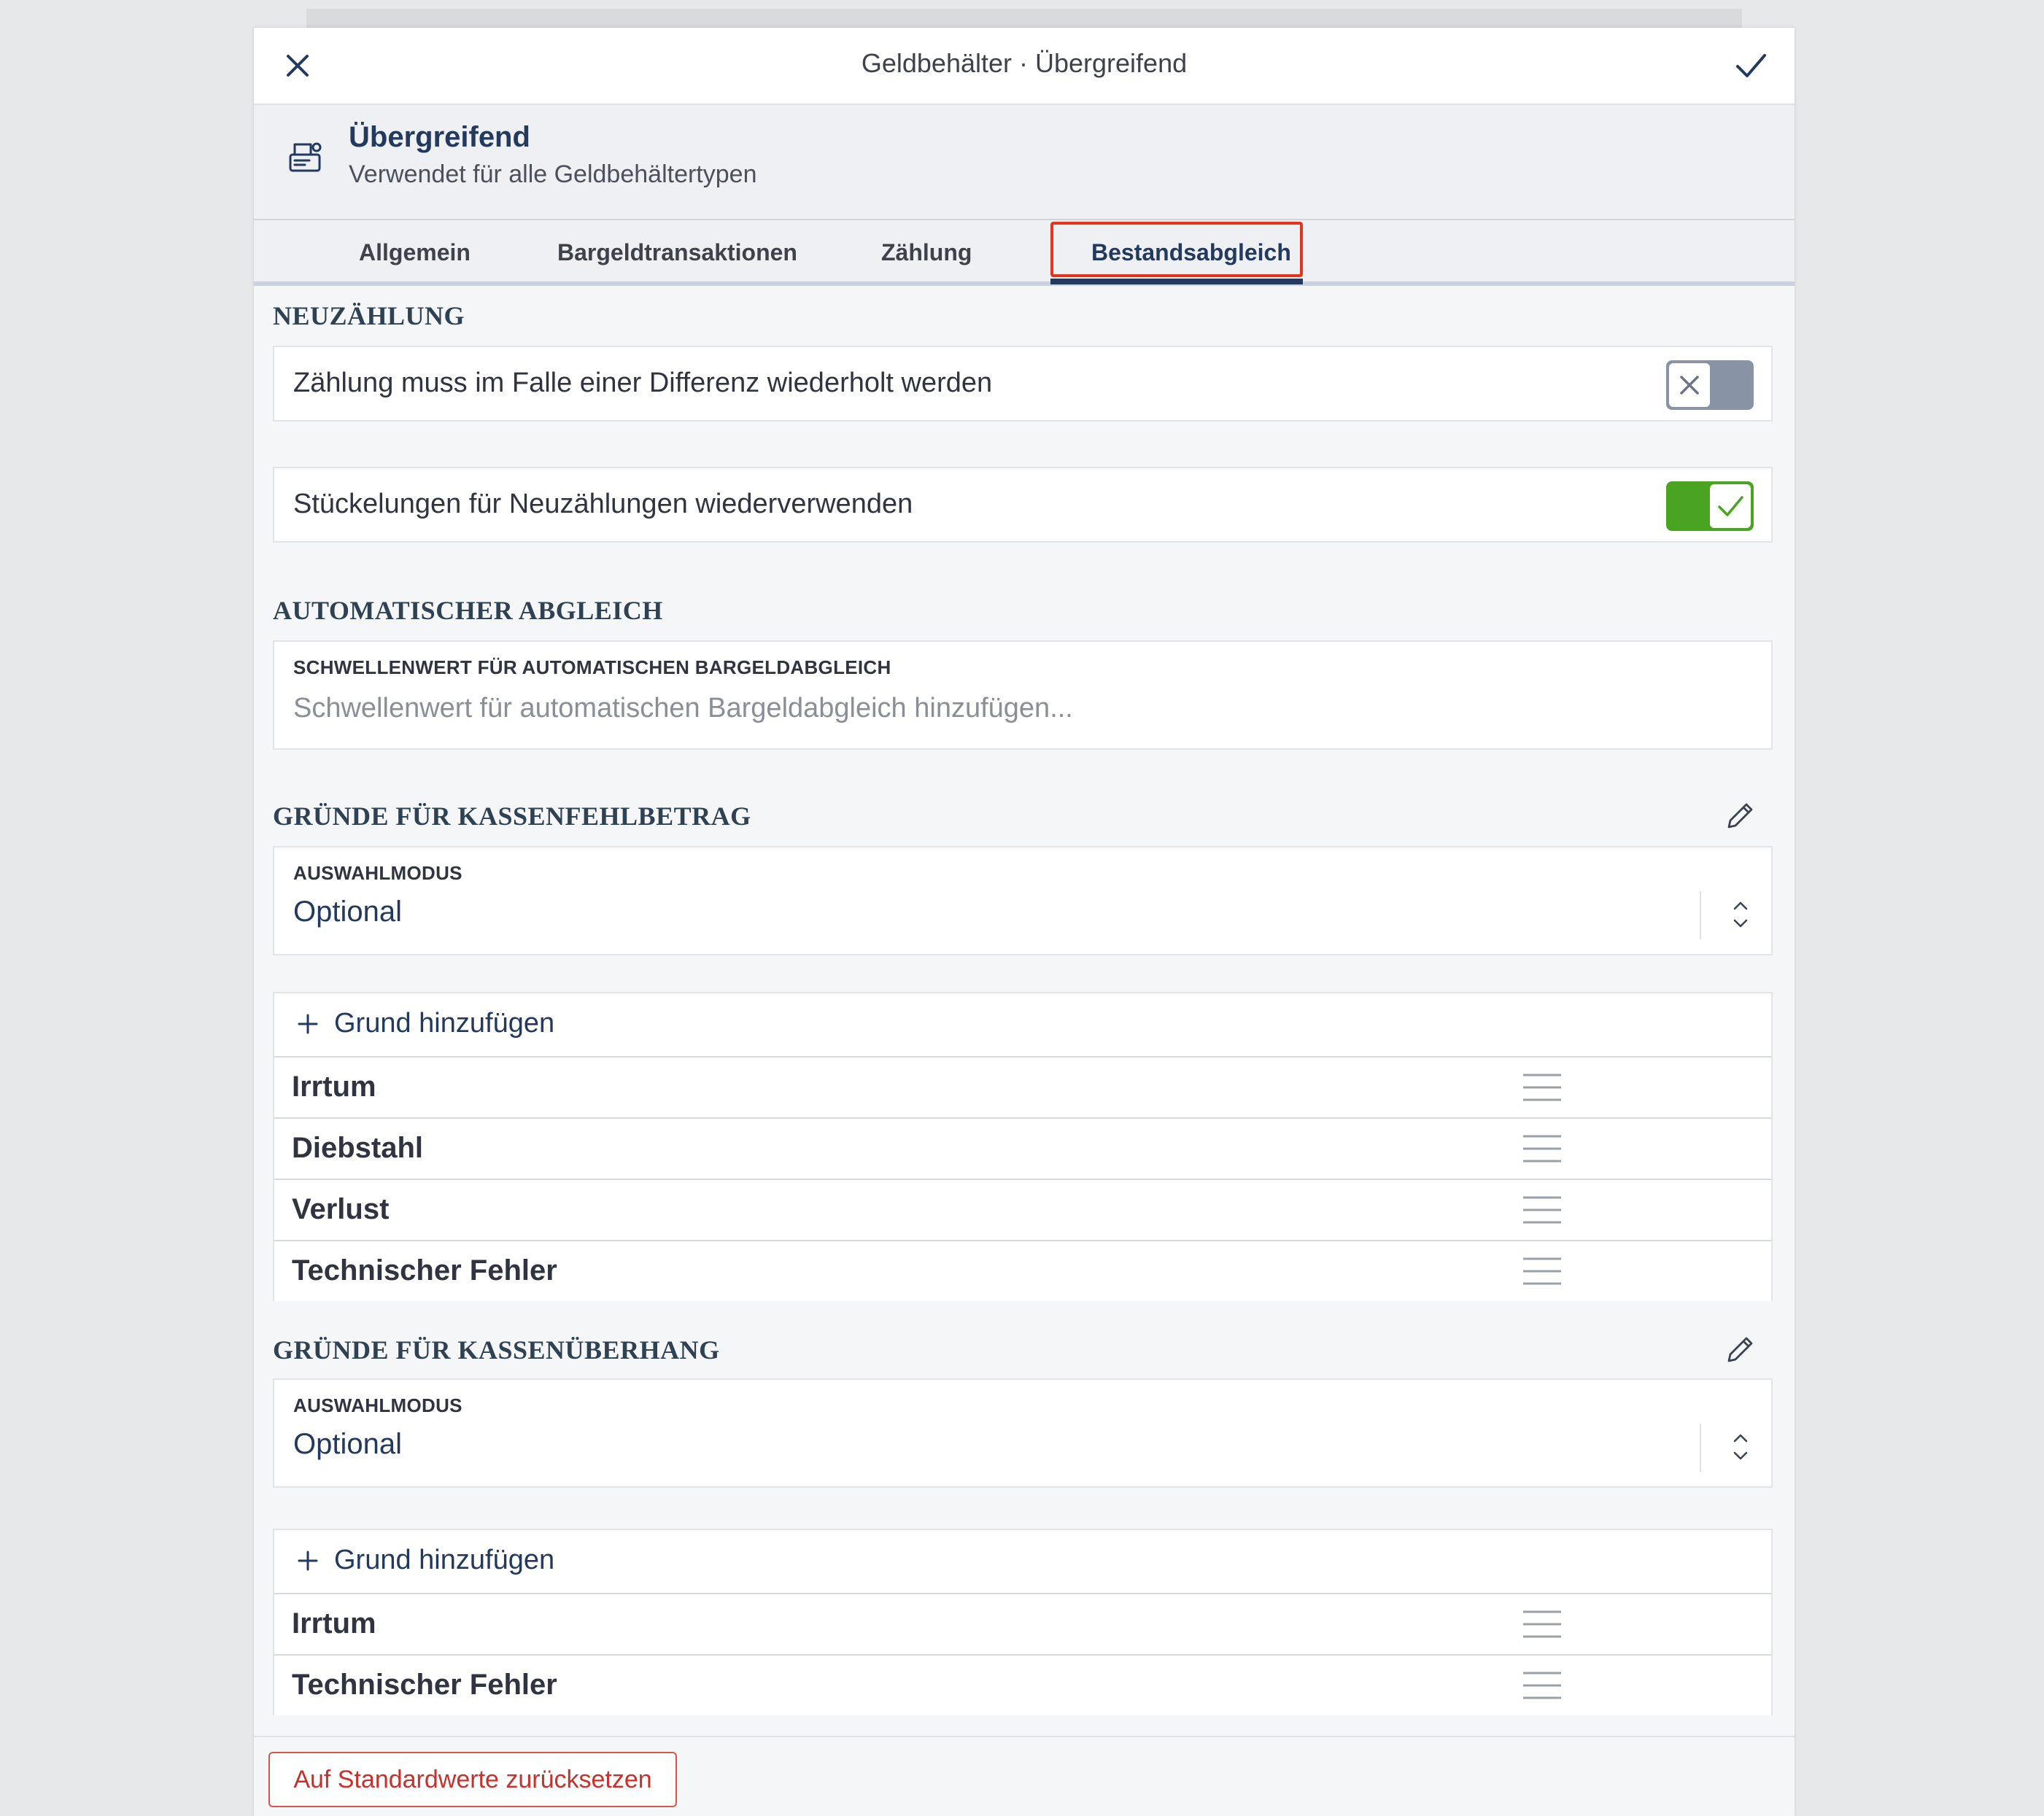 The width and height of the screenshot is (2044, 1816). Describe the element at coordinates (1022, 1561) in the screenshot. I see `ueberhang-add-reason-button: Grund hinzufügen` at that location.